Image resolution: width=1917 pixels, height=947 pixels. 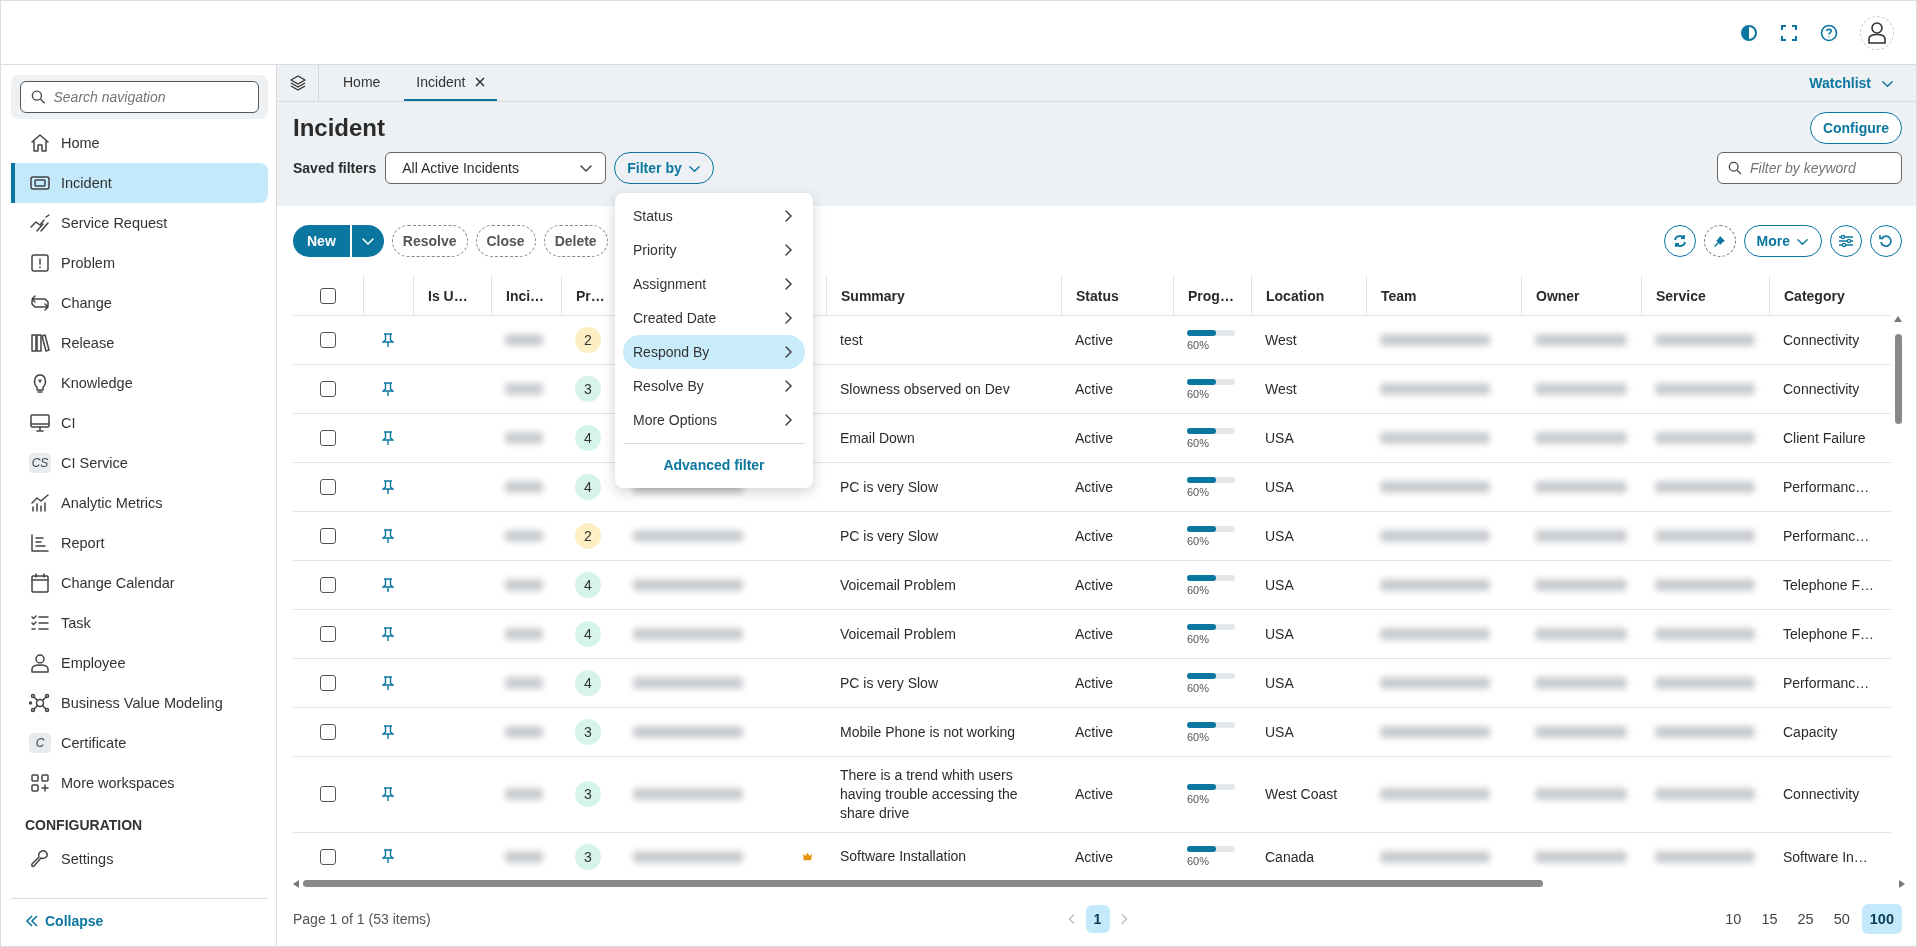 I want to click on sidebar-item: Service Request, so click(x=139, y=223).